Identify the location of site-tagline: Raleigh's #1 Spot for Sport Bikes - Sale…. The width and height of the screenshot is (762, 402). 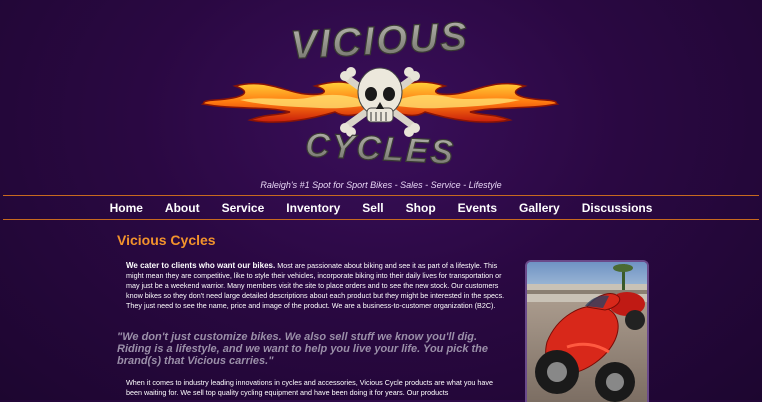
(381, 185).